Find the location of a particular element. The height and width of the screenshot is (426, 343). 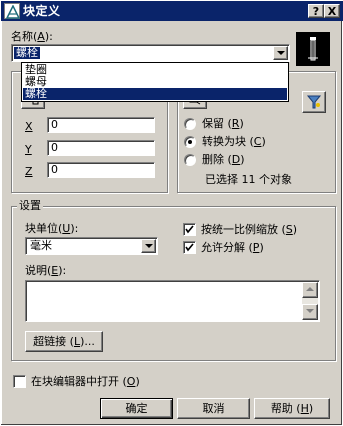

delete-radio is located at coordinates (190, 160).